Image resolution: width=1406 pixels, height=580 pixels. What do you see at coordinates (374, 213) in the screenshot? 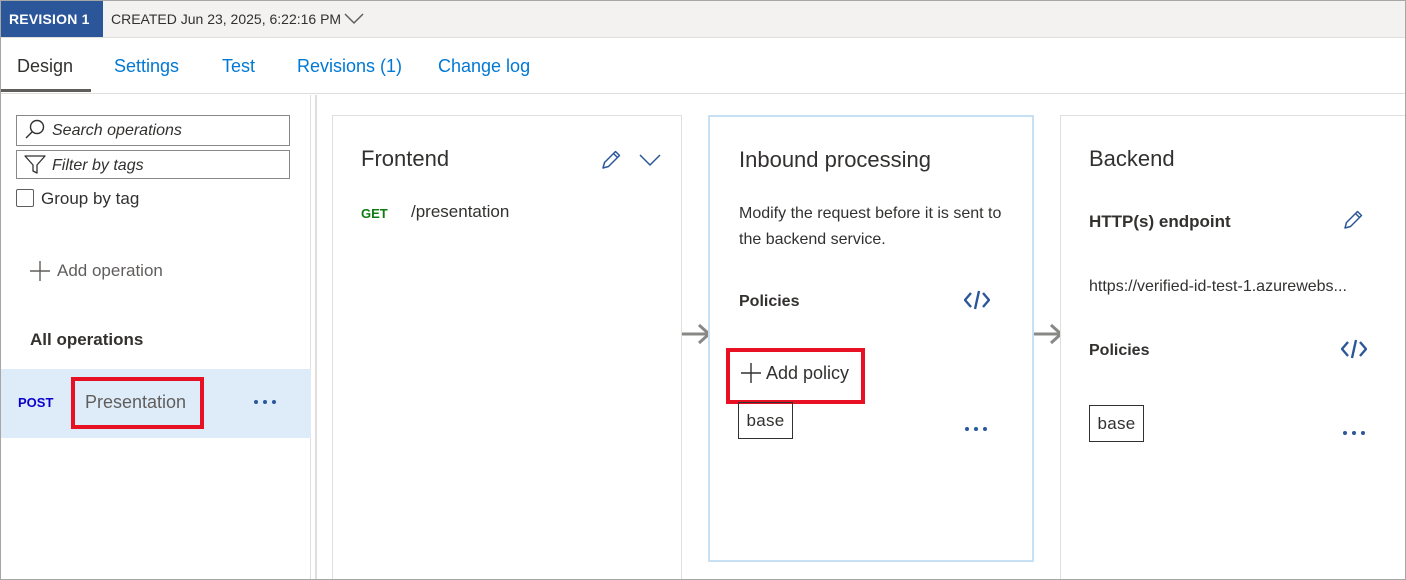
I see `method-badge-get: GET` at bounding box center [374, 213].